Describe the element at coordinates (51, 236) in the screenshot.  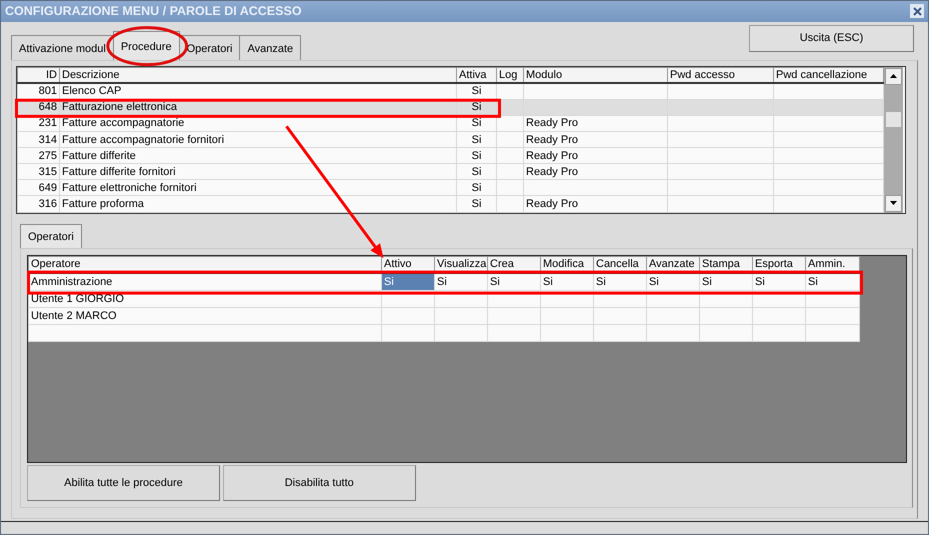
I see `tab: Operatori` at that location.